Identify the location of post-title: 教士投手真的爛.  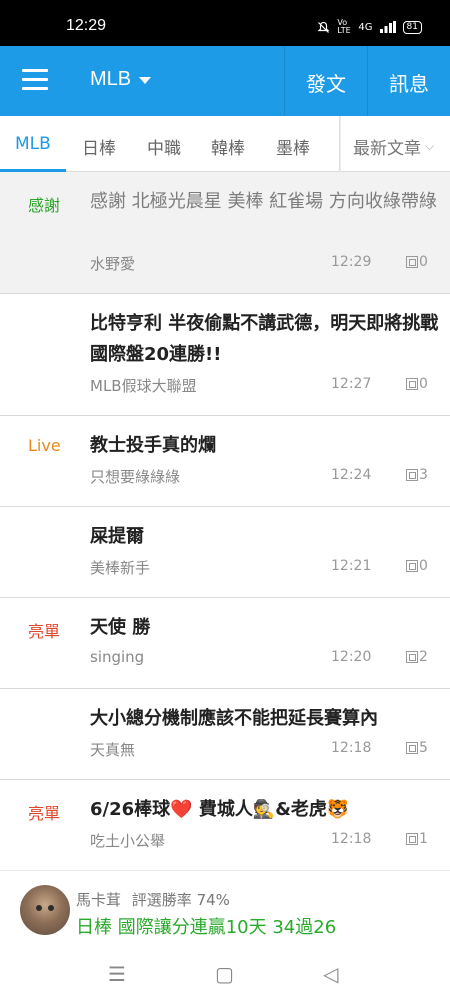
(153, 445).